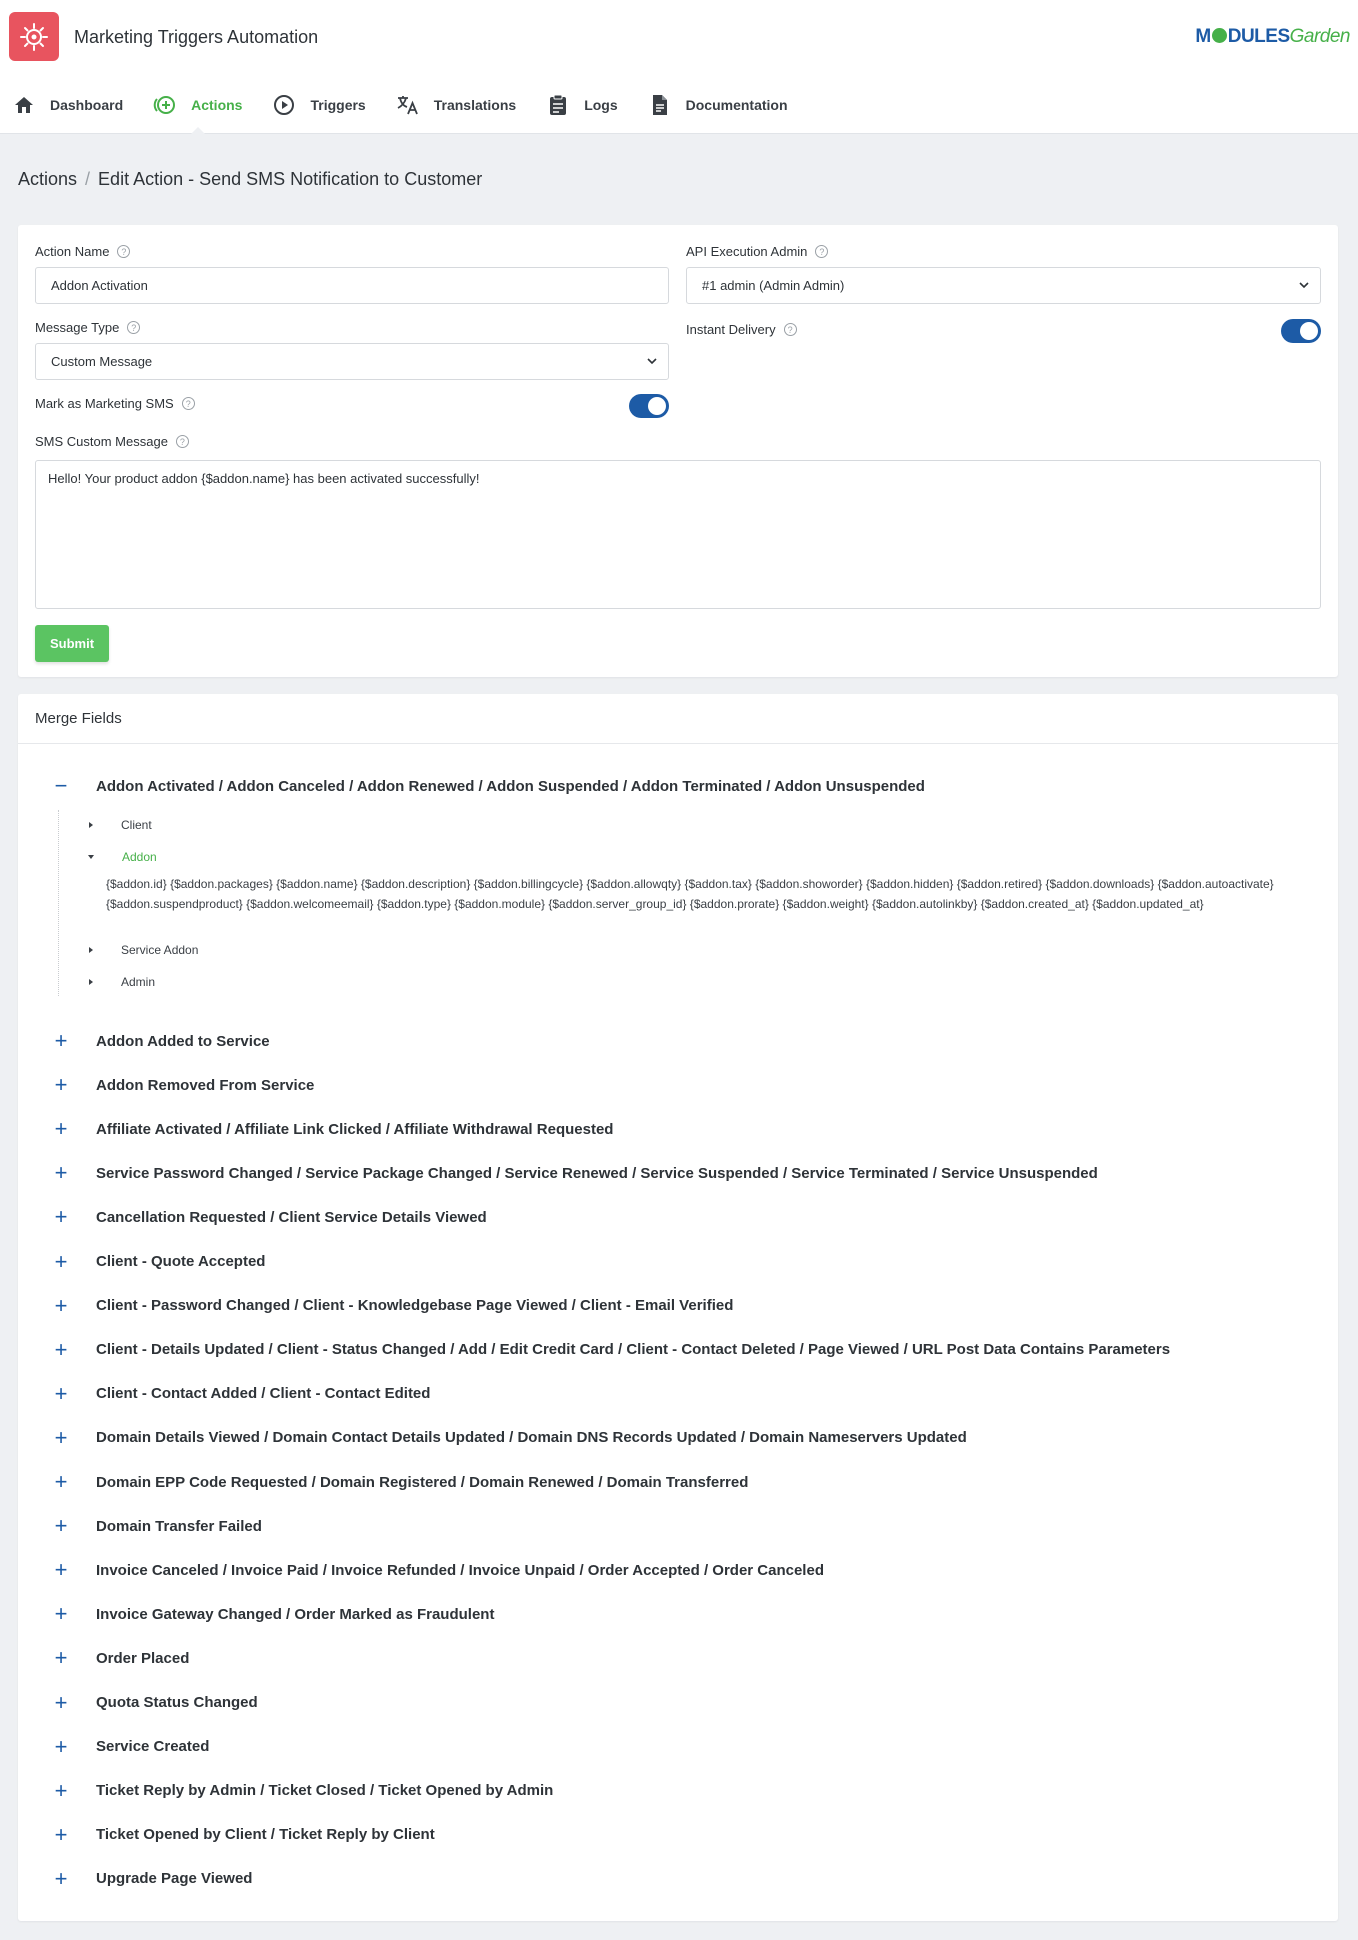 This screenshot has height=1940, width=1358. What do you see at coordinates (736, 105) in the screenshot?
I see `nav-label: Documentation` at bounding box center [736, 105].